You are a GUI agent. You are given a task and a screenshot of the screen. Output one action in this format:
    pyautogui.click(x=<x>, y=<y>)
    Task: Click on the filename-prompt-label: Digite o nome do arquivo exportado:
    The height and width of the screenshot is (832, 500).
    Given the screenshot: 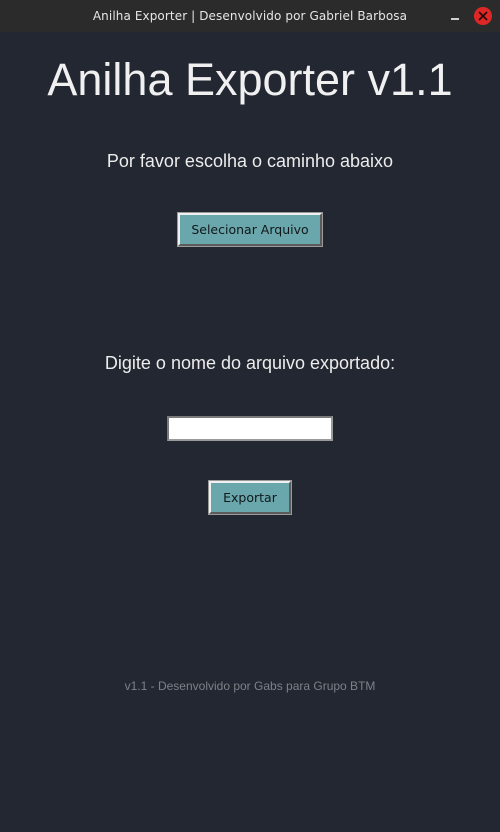 What is the action you would take?
    pyautogui.click(x=250, y=363)
    